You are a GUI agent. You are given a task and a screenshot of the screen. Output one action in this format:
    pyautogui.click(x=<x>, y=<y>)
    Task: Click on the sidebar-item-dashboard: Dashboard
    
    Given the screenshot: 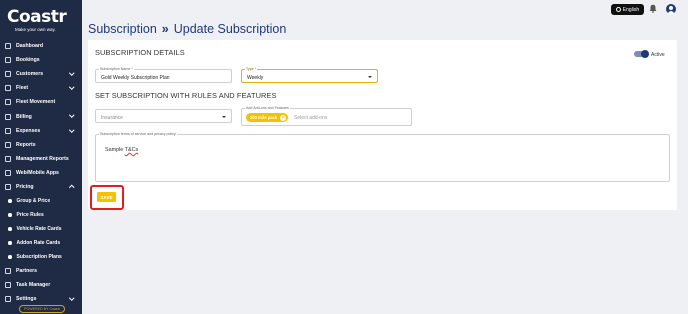 What is the action you would take?
    pyautogui.click(x=41, y=46)
    